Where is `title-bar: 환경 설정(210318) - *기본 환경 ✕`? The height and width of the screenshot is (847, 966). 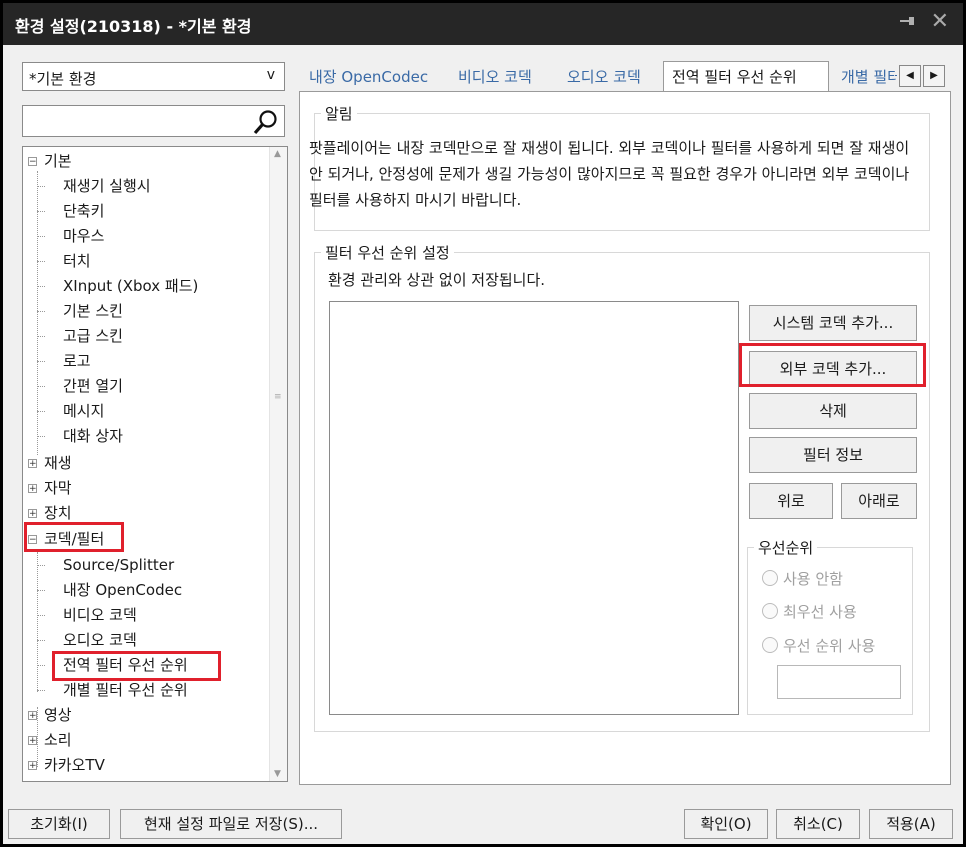
title-bar: 환경 설정(210318) - *기본 환경 ✕ is located at coordinates (483, 24).